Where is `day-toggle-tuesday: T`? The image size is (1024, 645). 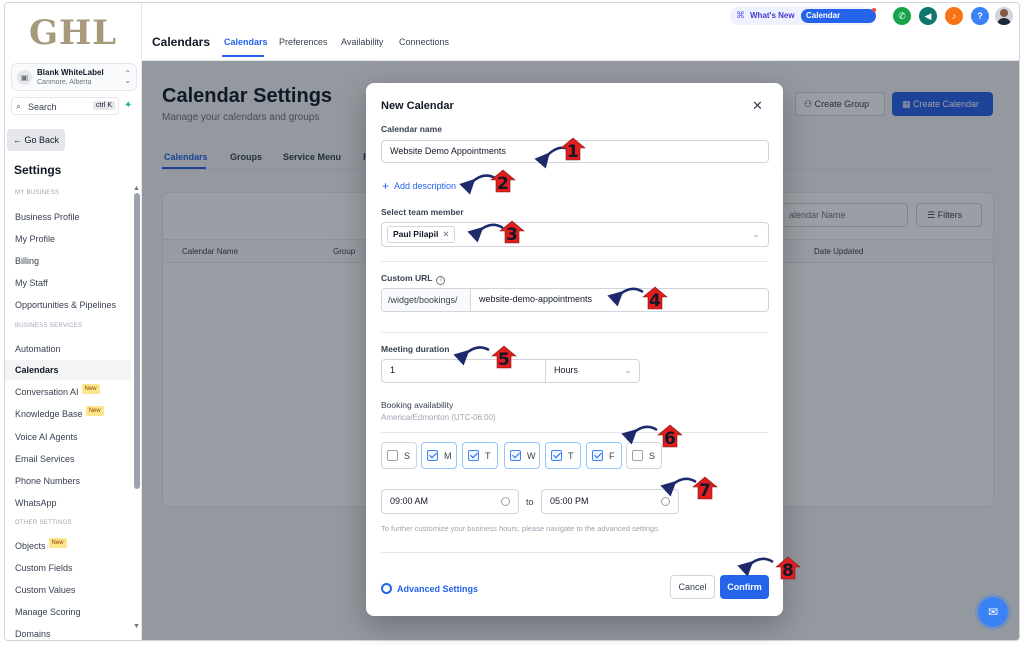
day-toggle-tuesday: T is located at coordinates (480, 455).